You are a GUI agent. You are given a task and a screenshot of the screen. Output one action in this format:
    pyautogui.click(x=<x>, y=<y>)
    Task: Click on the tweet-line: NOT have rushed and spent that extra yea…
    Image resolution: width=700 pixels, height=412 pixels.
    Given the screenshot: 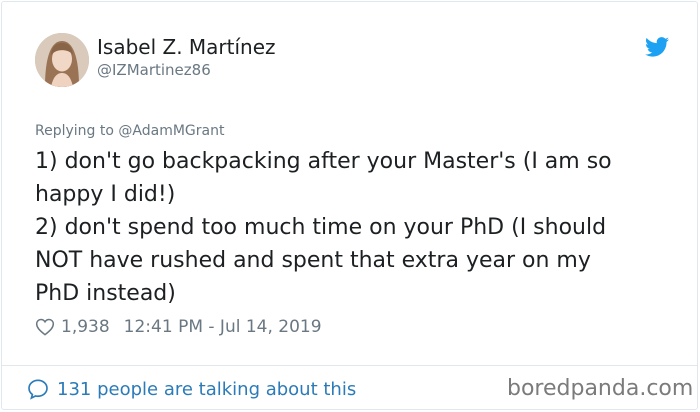 What is the action you would take?
    pyautogui.click(x=313, y=260)
    